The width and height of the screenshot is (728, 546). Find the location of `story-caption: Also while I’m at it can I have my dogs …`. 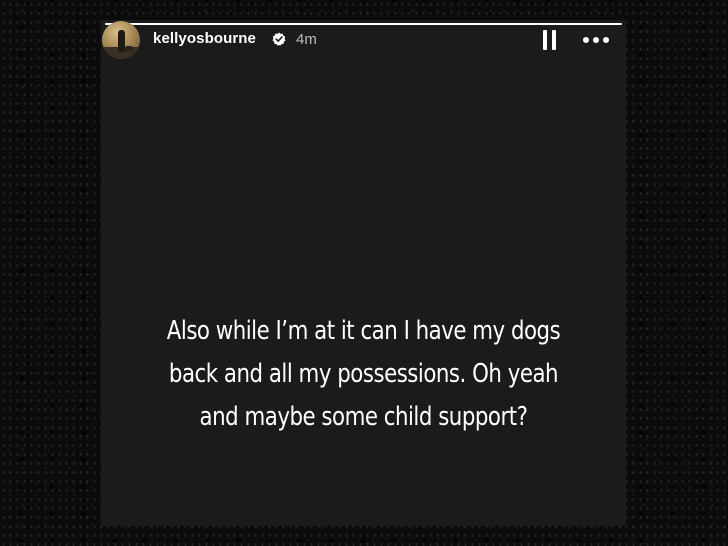

story-caption: Also while I’m at it can I have my dogs … is located at coordinates (363, 374).